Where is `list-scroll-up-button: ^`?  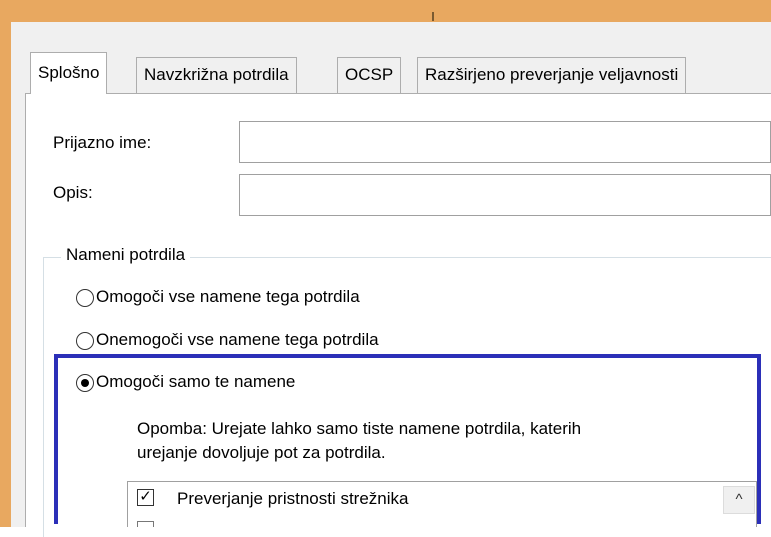
list-scroll-up-button: ^ is located at coordinates (739, 500).